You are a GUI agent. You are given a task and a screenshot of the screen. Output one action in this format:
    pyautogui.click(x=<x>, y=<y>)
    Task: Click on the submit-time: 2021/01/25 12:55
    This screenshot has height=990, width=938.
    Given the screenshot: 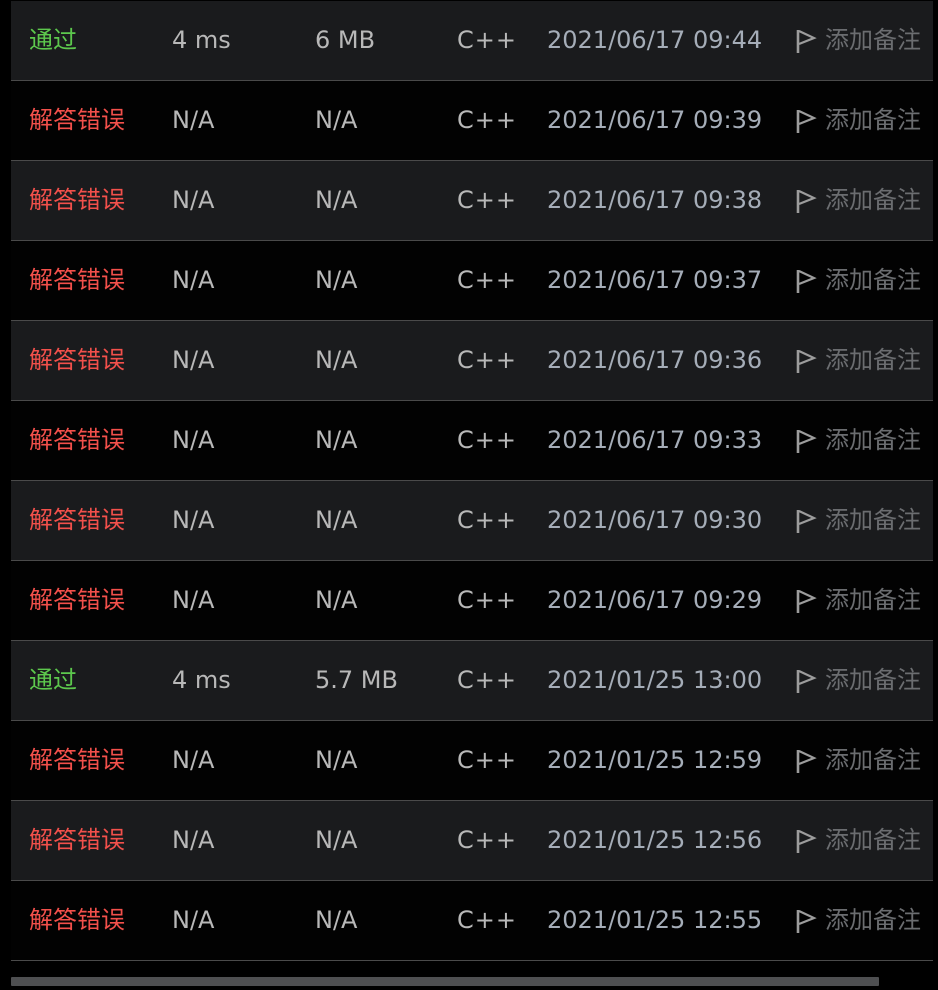 What is the action you would take?
    pyautogui.click(x=655, y=920)
    